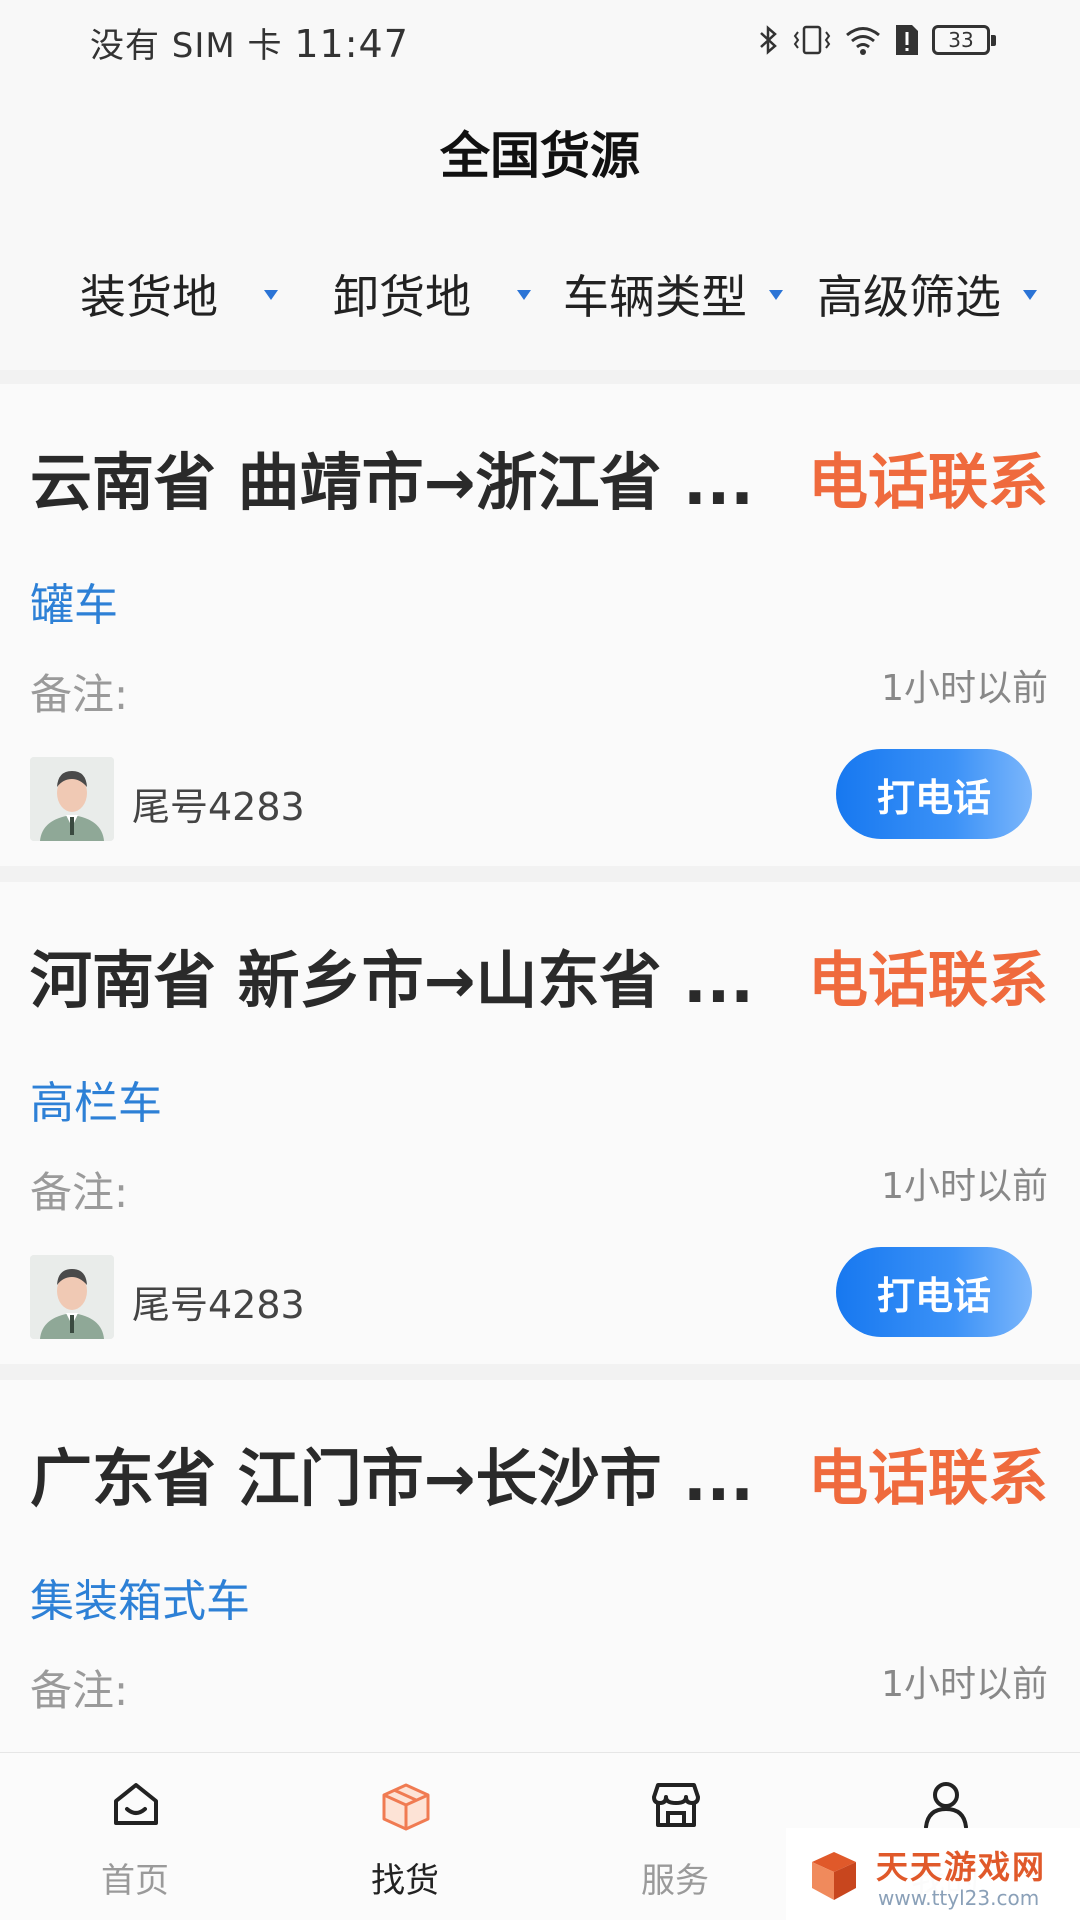 This screenshot has width=1080, height=1920. What do you see at coordinates (812, 40) in the screenshot?
I see `vibrate-icon` at bounding box center [812, 40].